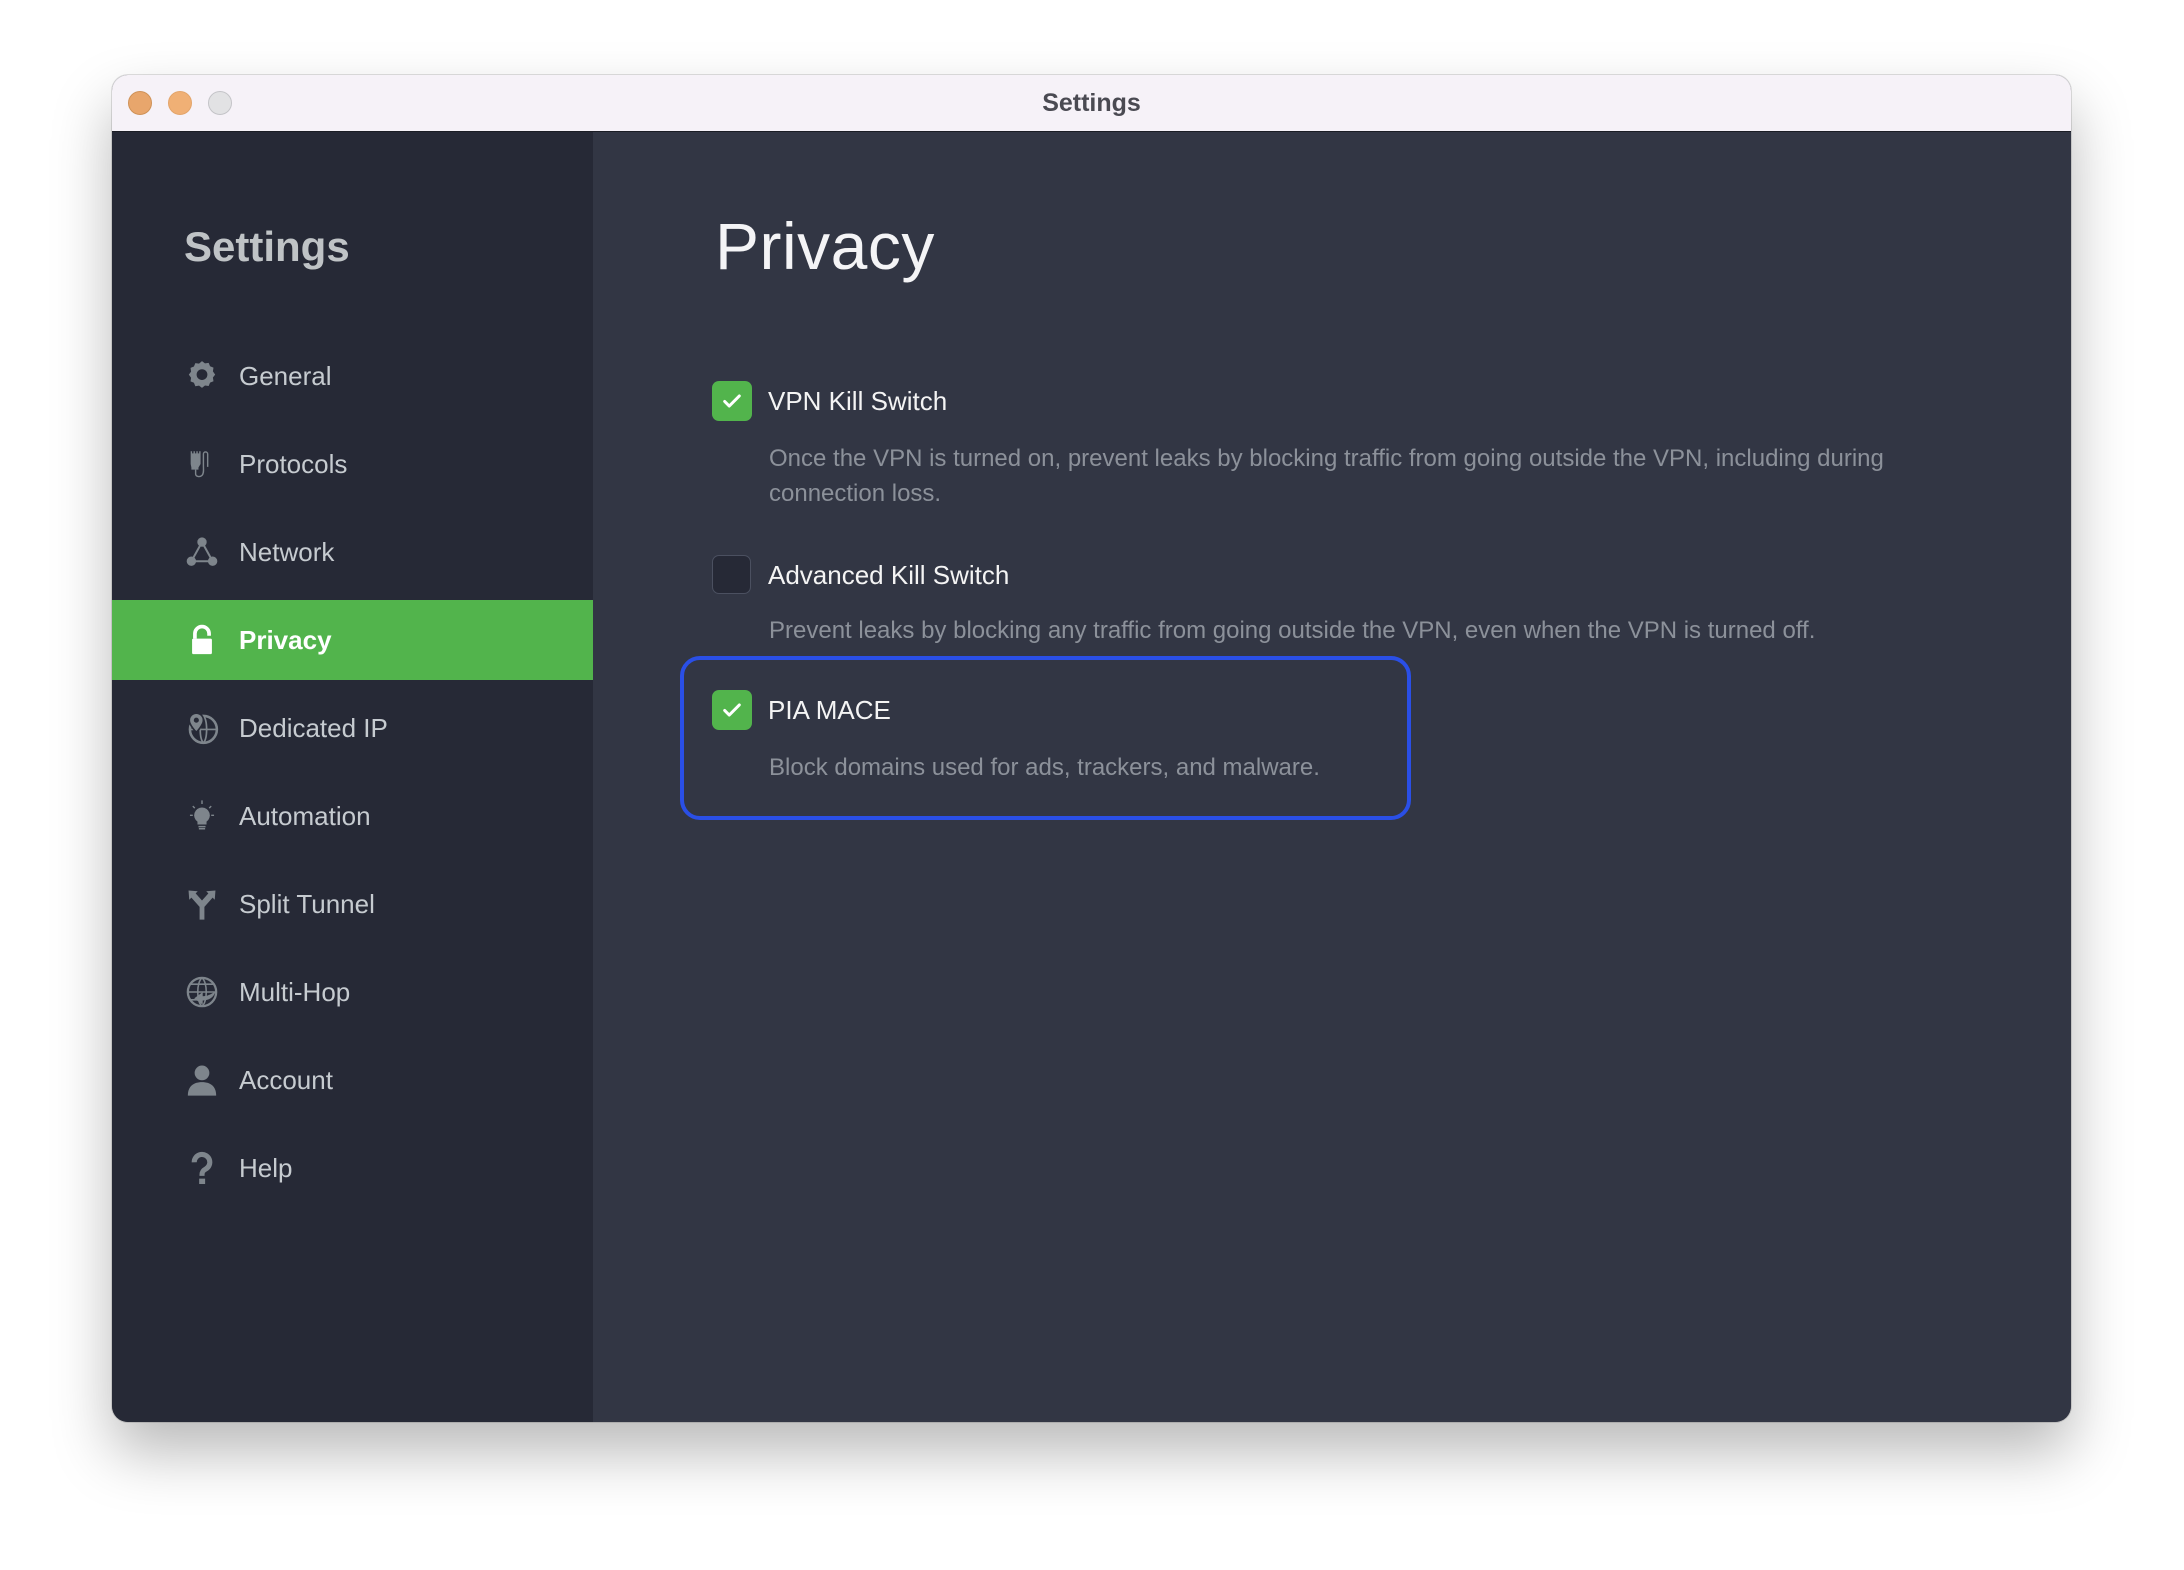 The width and height of the screenshot is (2184, 1570). Describe the element at coordinates (307, 904) in the screenshot. I see `sidebar-item-label: Split Tunnel` at that location.